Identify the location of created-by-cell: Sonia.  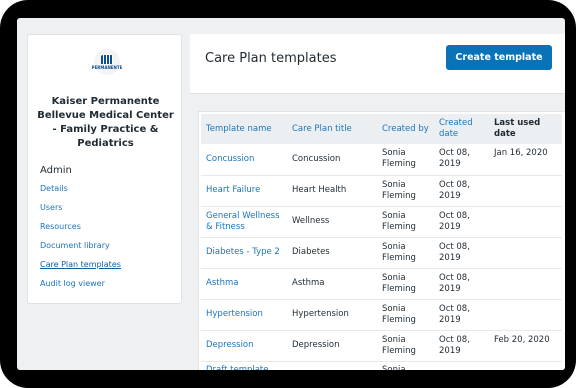
(405, 365).